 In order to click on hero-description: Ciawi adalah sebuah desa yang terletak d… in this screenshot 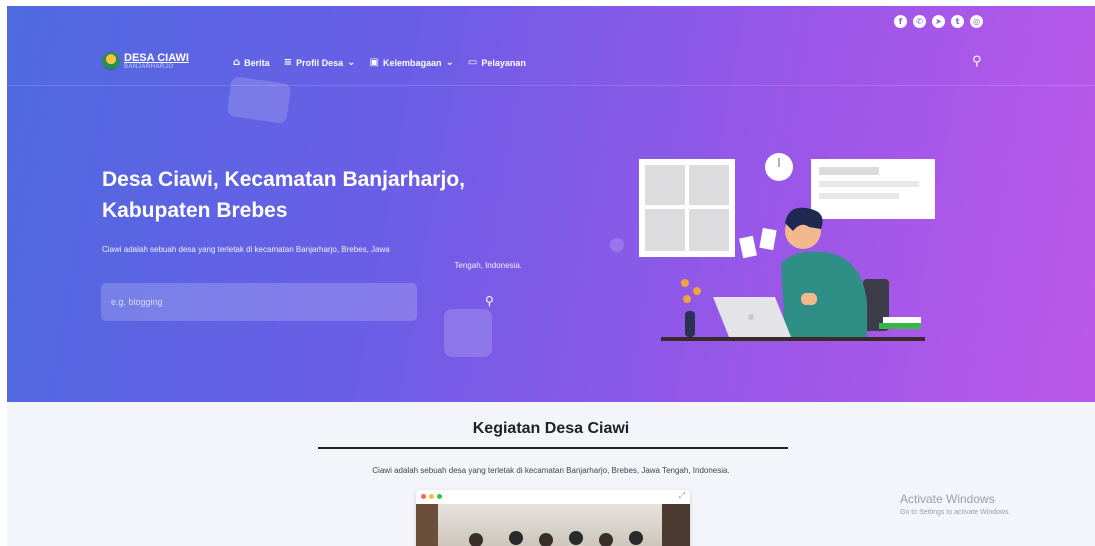, I will do `click(312, 258)`.